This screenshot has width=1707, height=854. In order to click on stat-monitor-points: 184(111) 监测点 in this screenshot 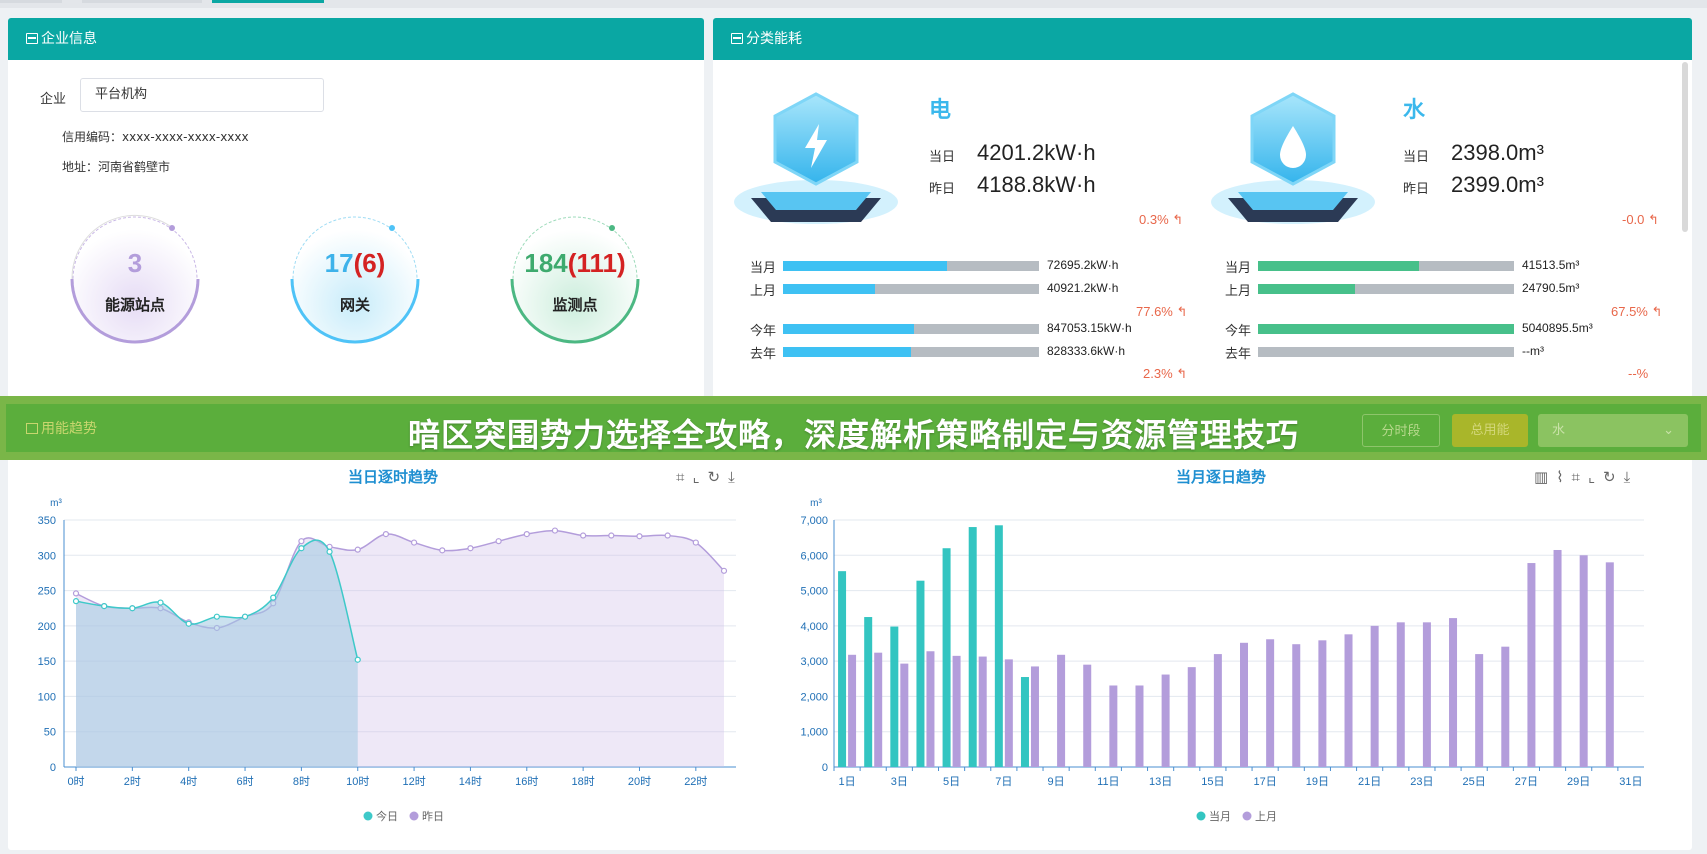, I will do `click(575, 279)`.